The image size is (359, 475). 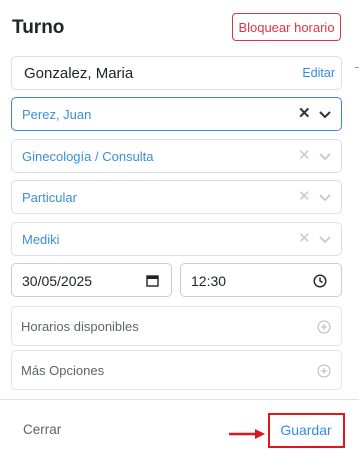 What do you see at coordinates (176, 370) in the screenshot?
I see `more-options-panel: Más Opciones` at bounding box center [176, 370].